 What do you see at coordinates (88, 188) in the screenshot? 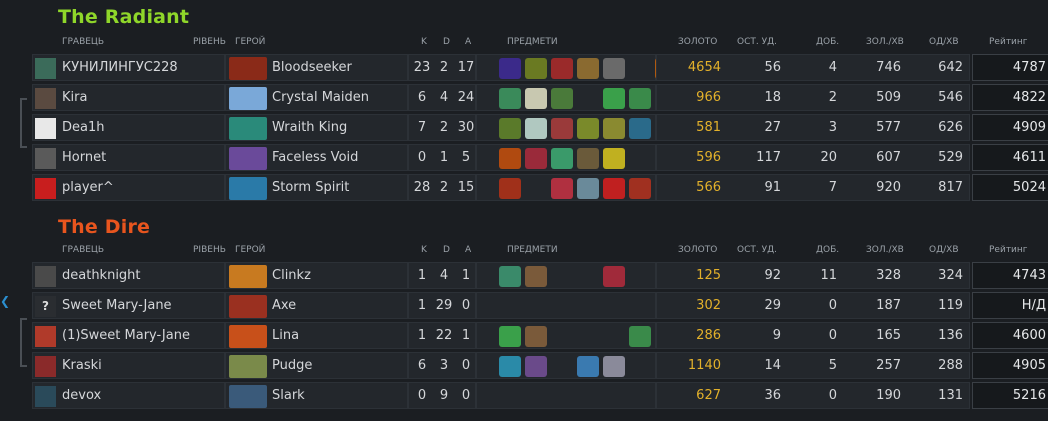
I see `player-name: player^` at bounding box center [88, 188].